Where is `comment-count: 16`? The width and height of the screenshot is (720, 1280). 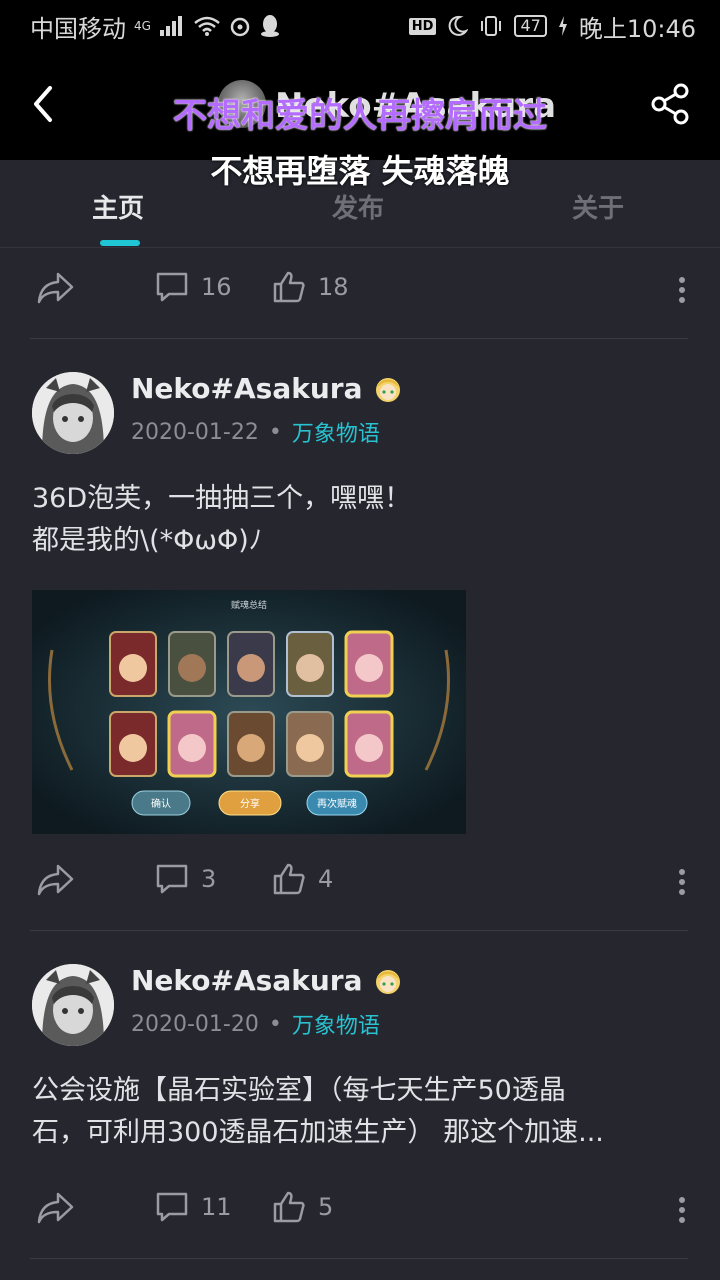 comment-count: 16 is located at coordinates (216, 287).